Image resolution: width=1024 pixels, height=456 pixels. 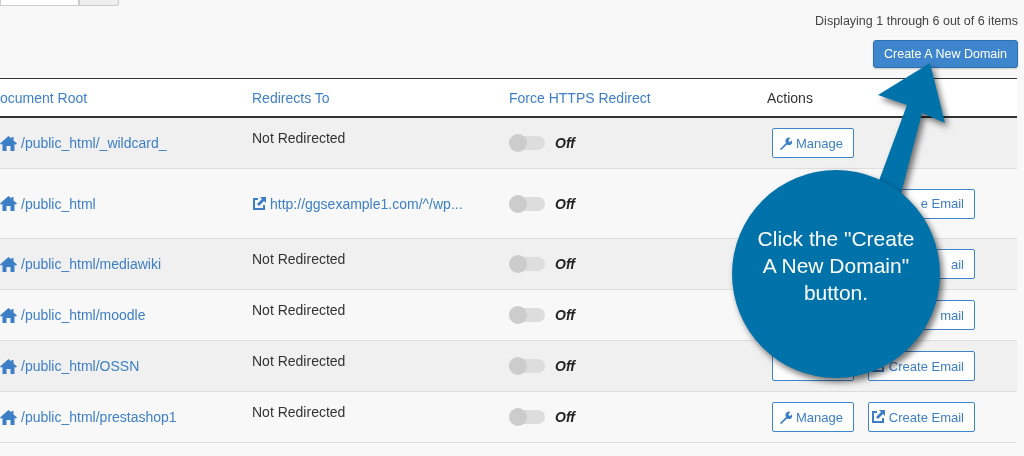 What do you see at coordinates (91, 264) in the screenshot?
I see `document-root-link: /public_html/mediawiki` at bounding box center [91, 264].